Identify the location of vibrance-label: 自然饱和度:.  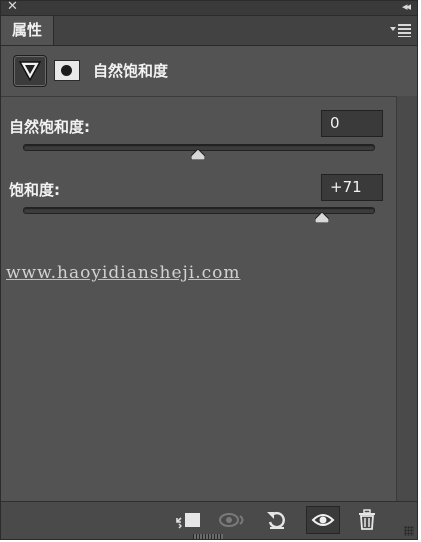
(49, 127).